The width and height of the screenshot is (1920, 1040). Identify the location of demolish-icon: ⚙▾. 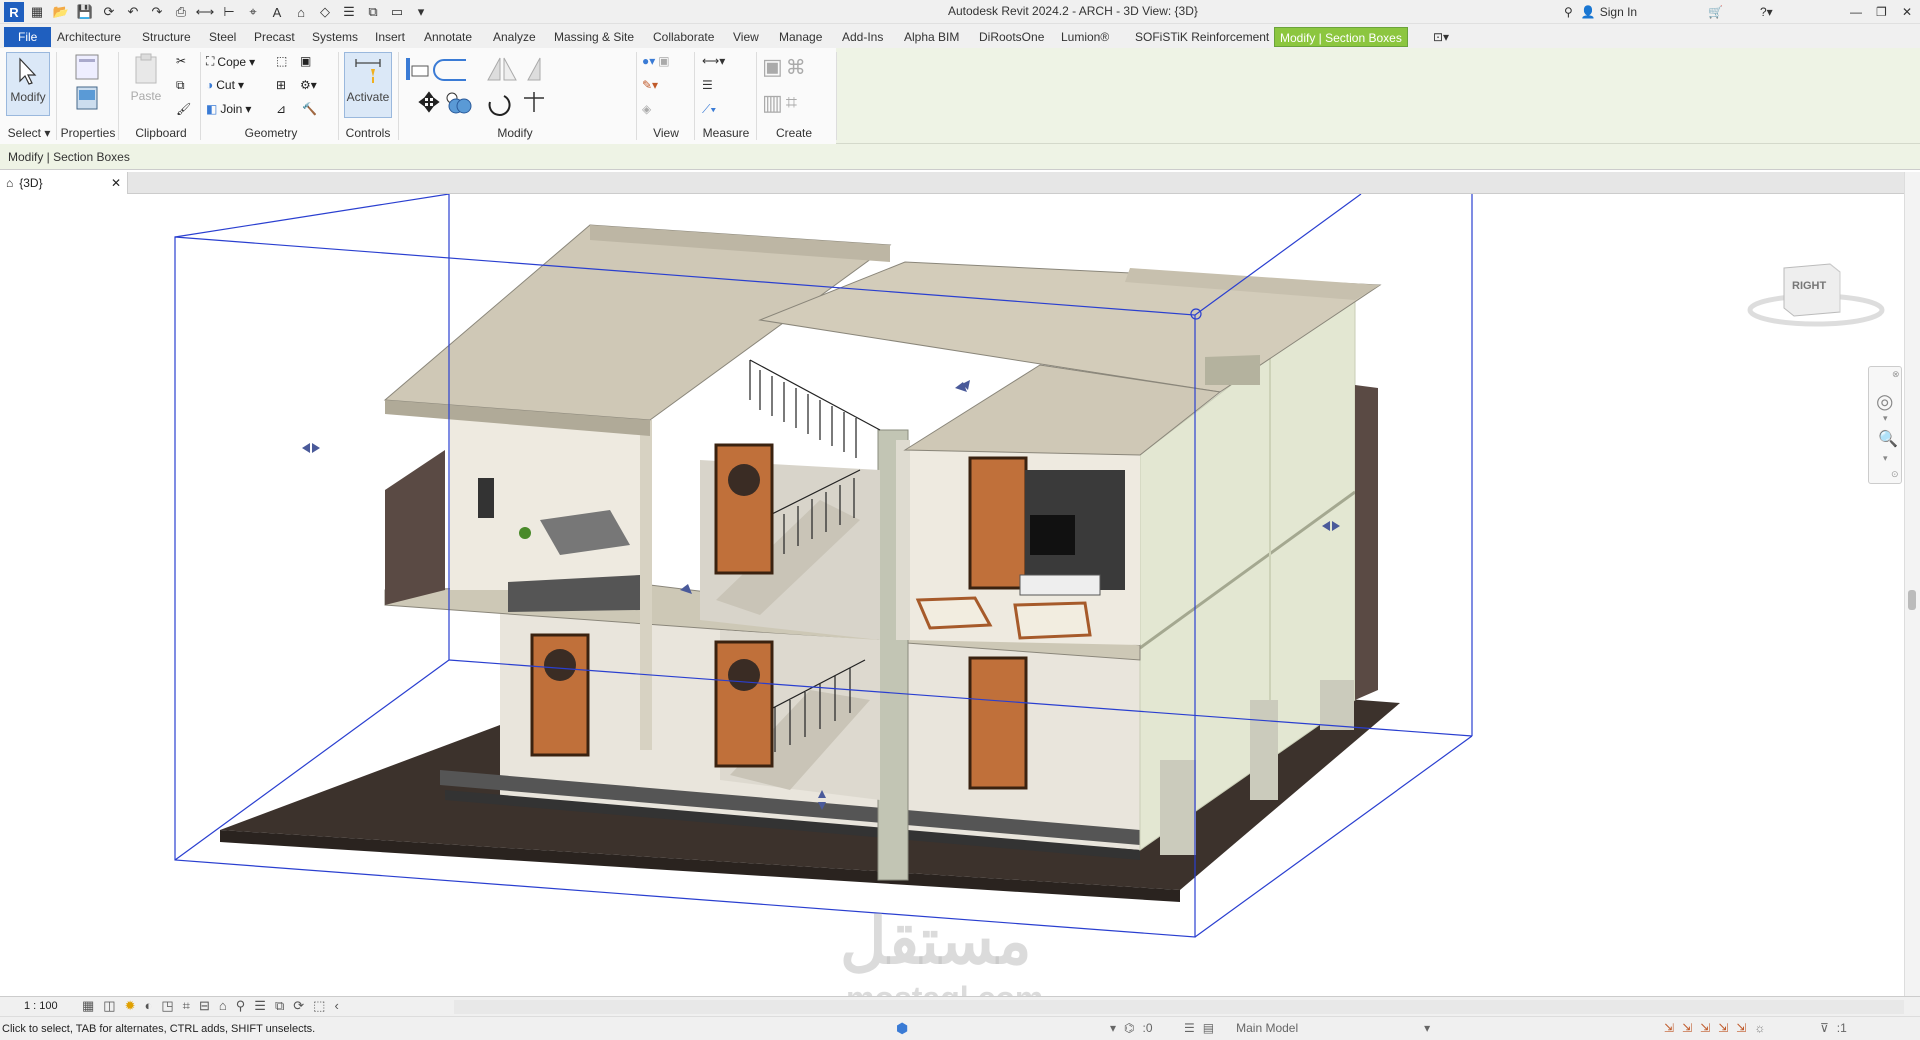
(308, 85).